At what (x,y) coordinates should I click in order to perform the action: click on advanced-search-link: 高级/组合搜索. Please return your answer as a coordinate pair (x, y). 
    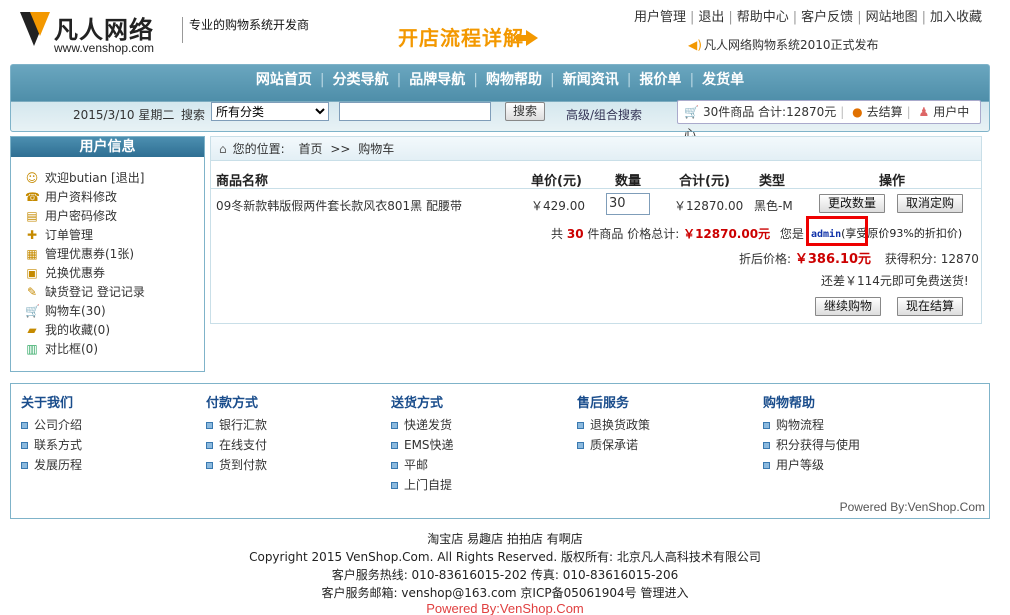
    Looking at the image, I should click on (604, 114).